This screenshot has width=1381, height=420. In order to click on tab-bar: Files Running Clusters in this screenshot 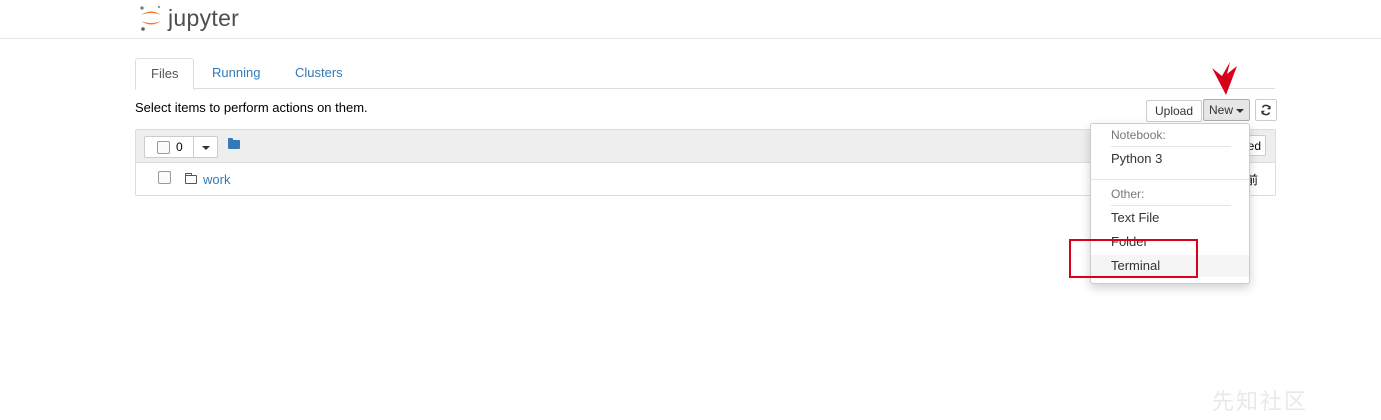, I will do `click(705, 74)`.